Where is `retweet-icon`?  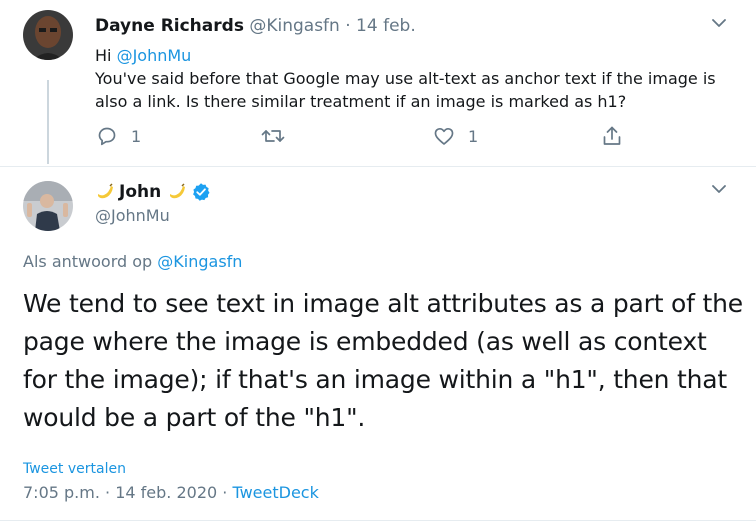 retweet-icon is located at coordinates (273, 136).